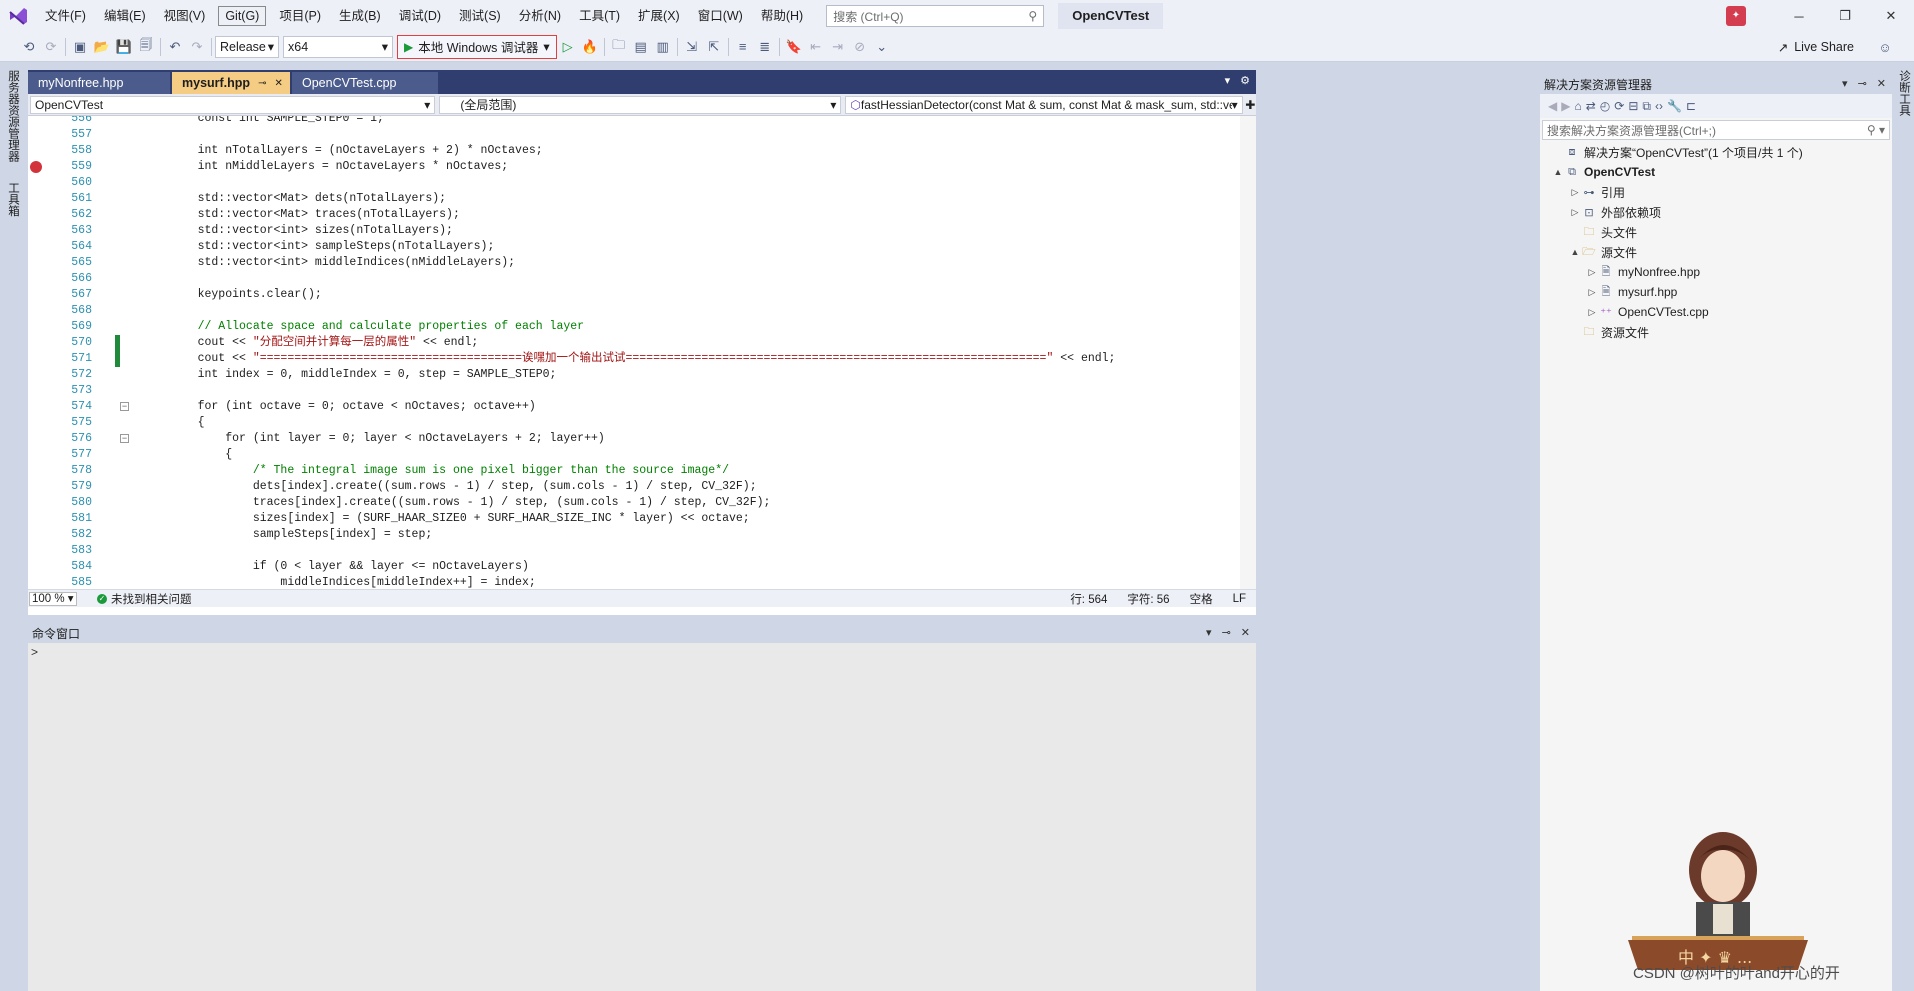 The height and width of the screenshot is (991, 1914). What do you see at coordinates (1245, 80) in the screenshot?
I see `settings-icon: ⚙` at bounding box center [1245, 80].